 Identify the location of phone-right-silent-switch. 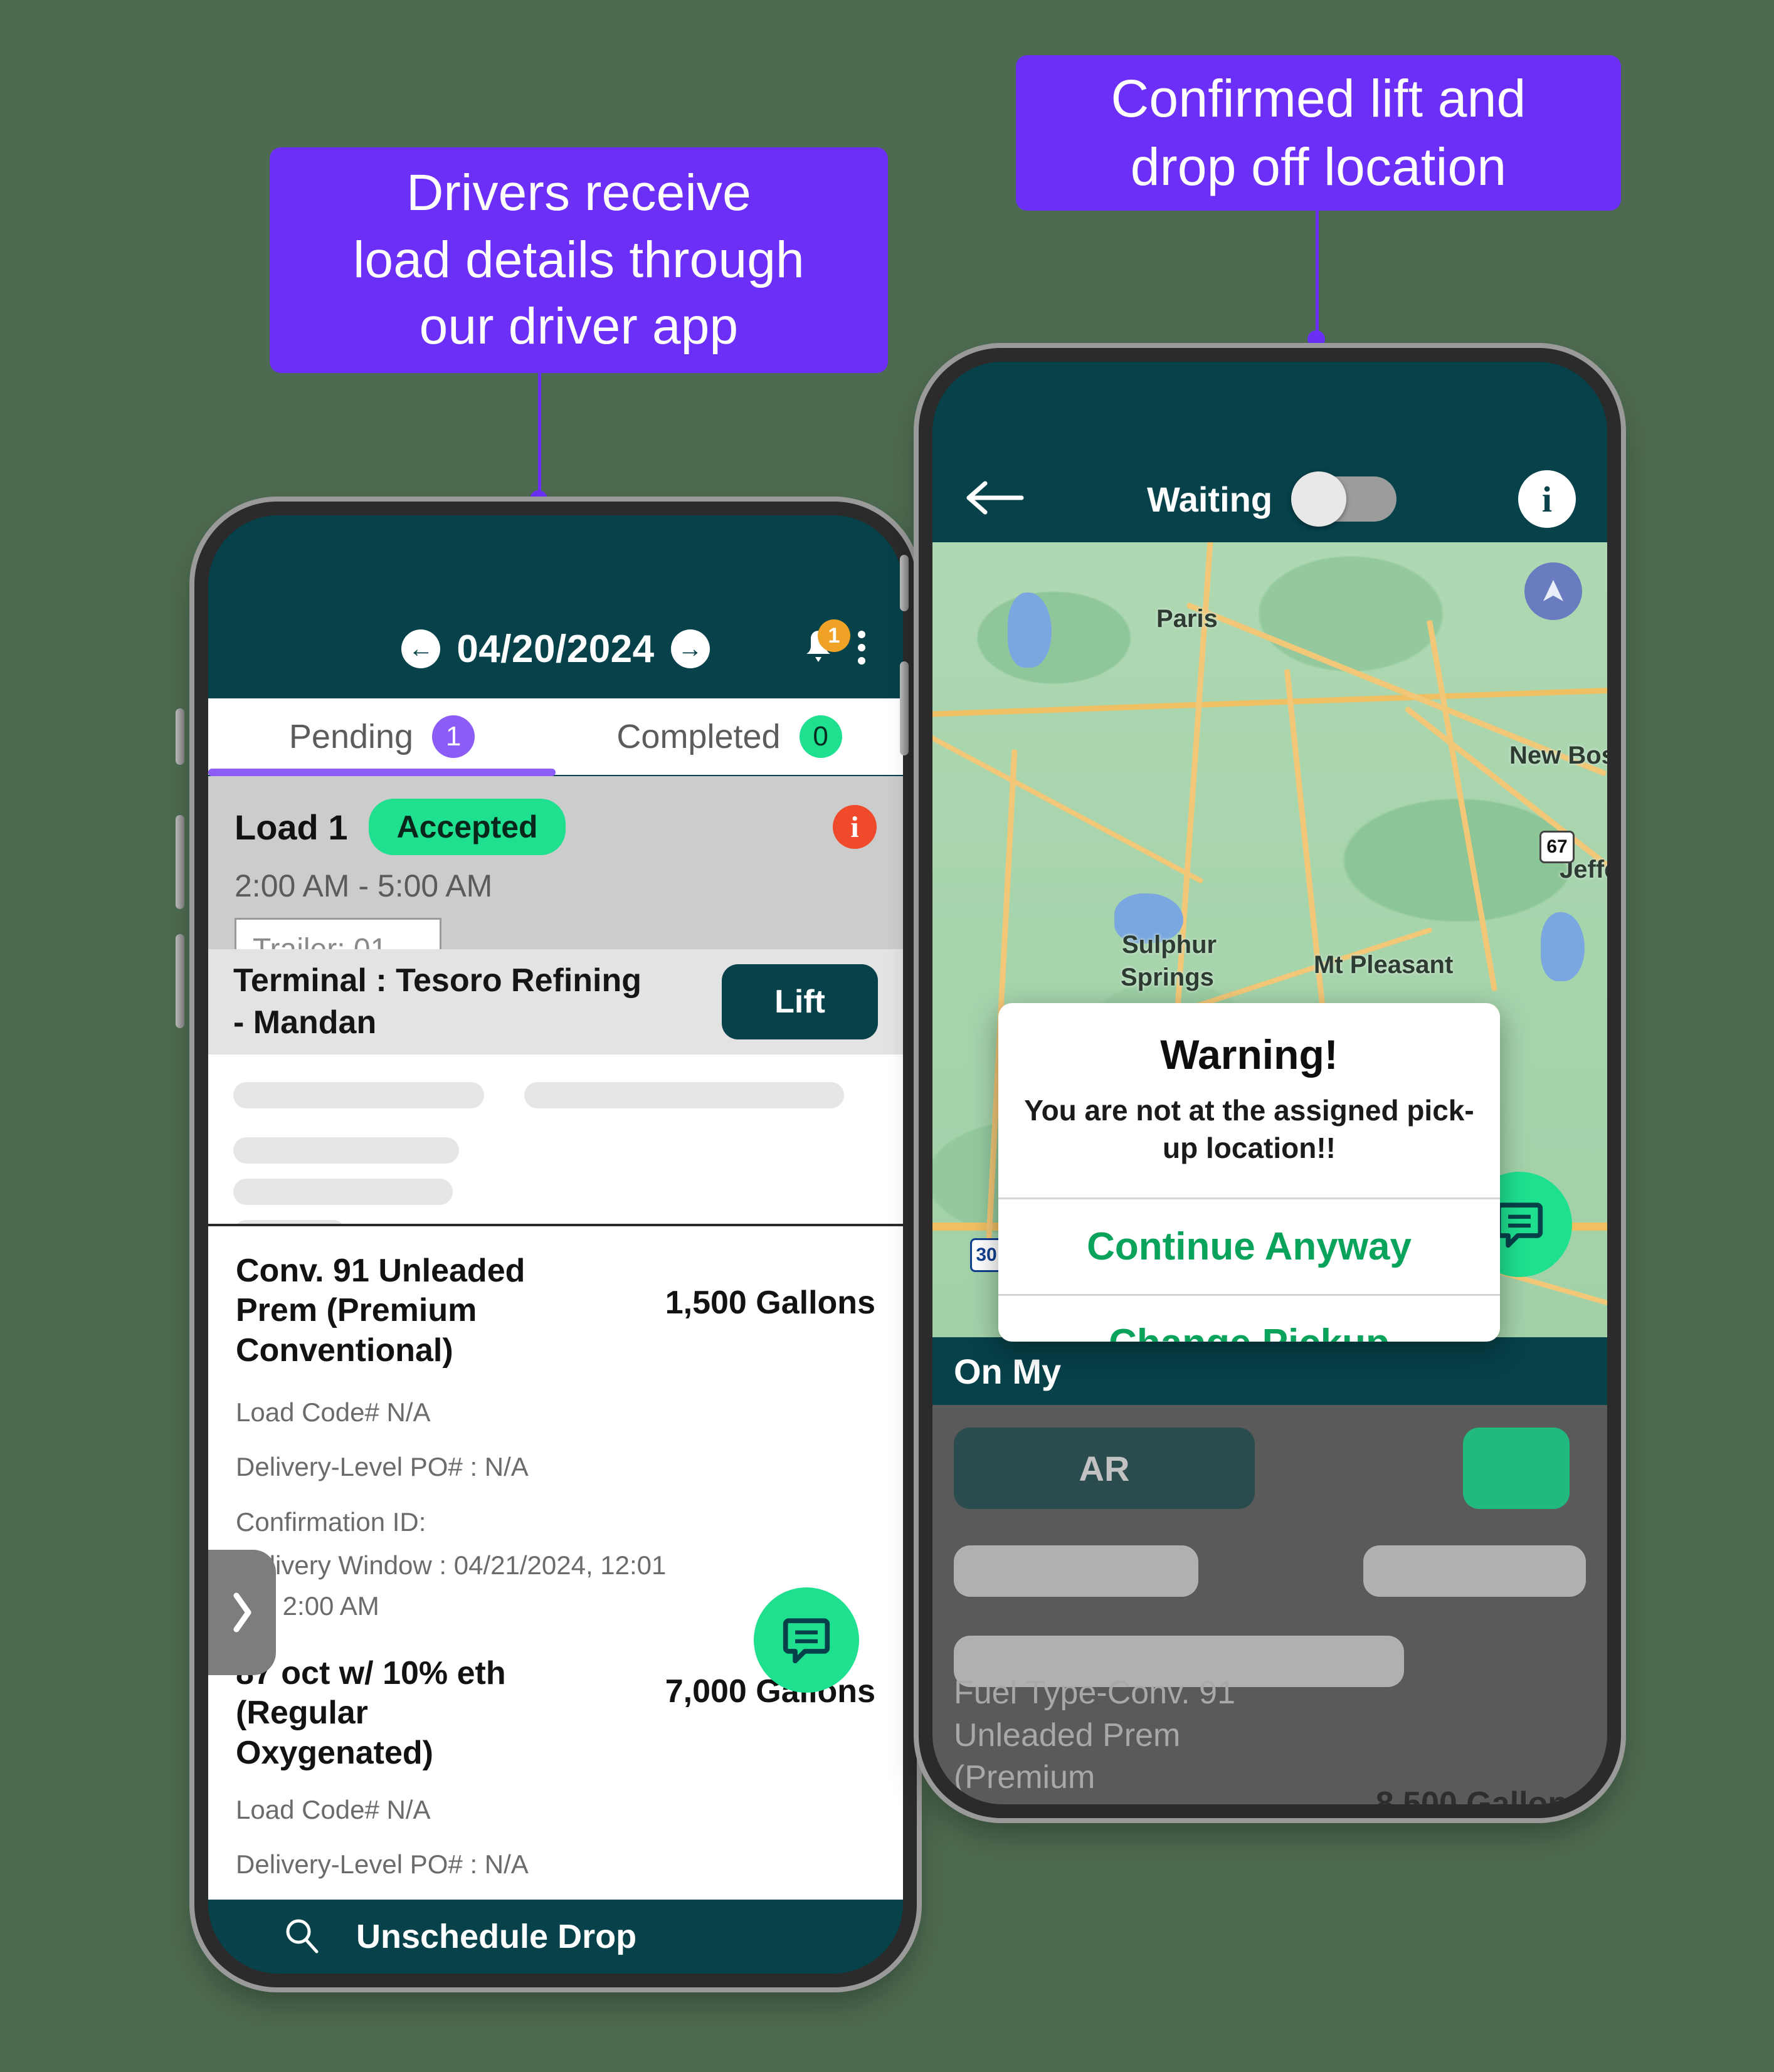
(904, 583).